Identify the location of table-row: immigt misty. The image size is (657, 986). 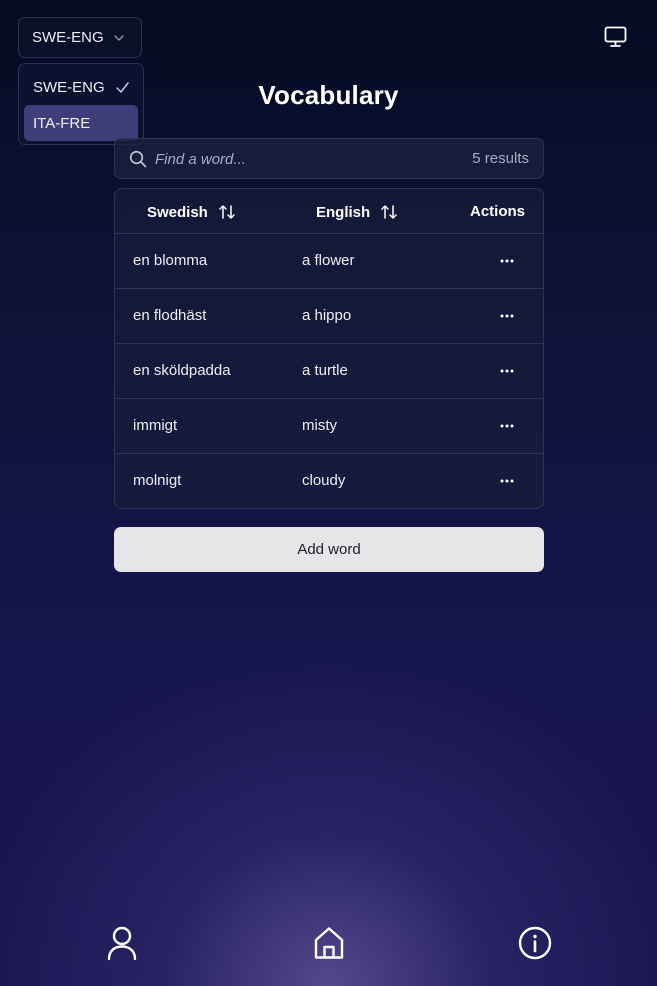
(329, 426).